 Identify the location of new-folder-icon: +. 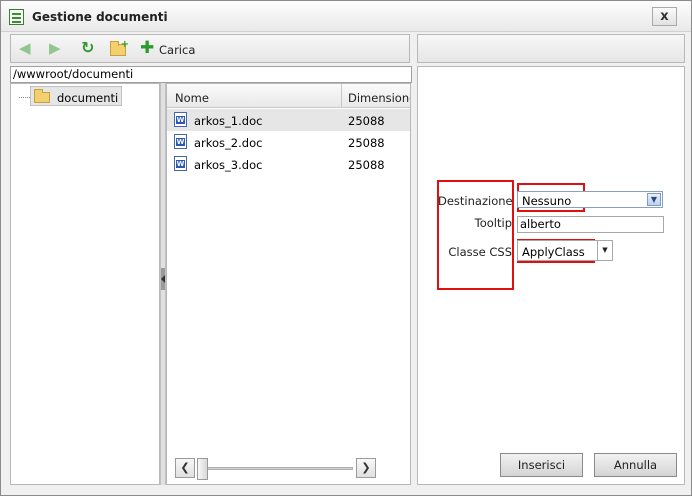
(119, 47).